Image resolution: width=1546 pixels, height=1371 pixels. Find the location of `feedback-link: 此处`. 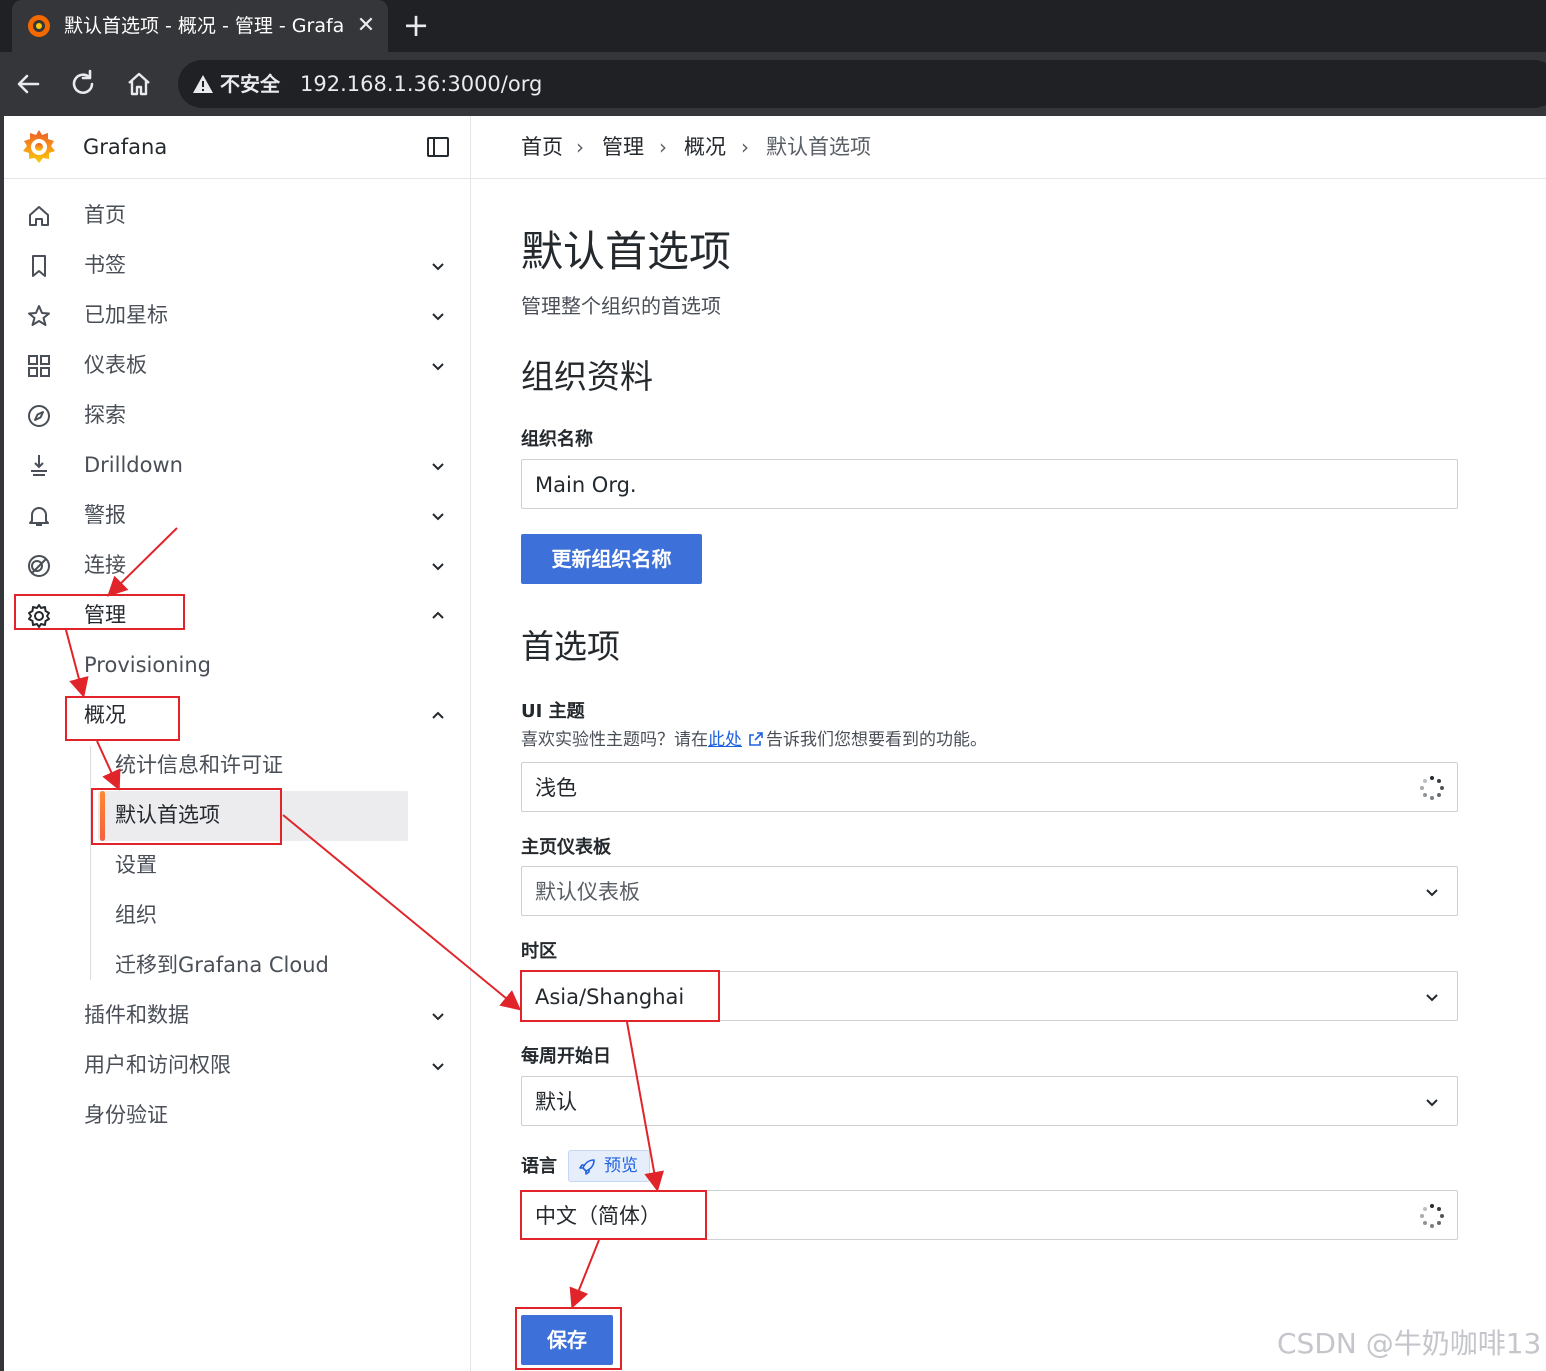

feedback-link: 此处 is located at coordinates (725, 740).